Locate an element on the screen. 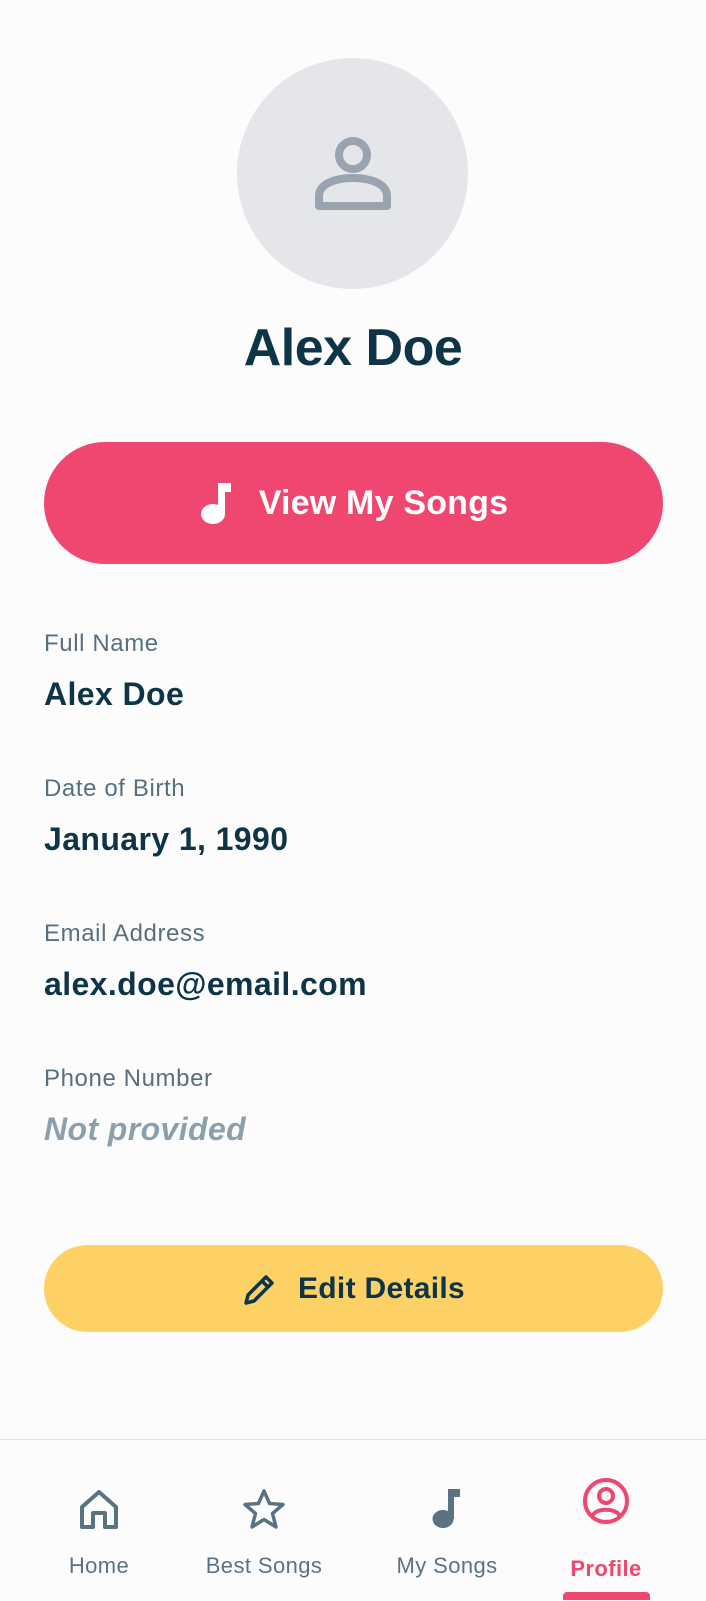 This screenshot has width=706, height=1601. field-label: Email Address is located at coordinates (125, 933).